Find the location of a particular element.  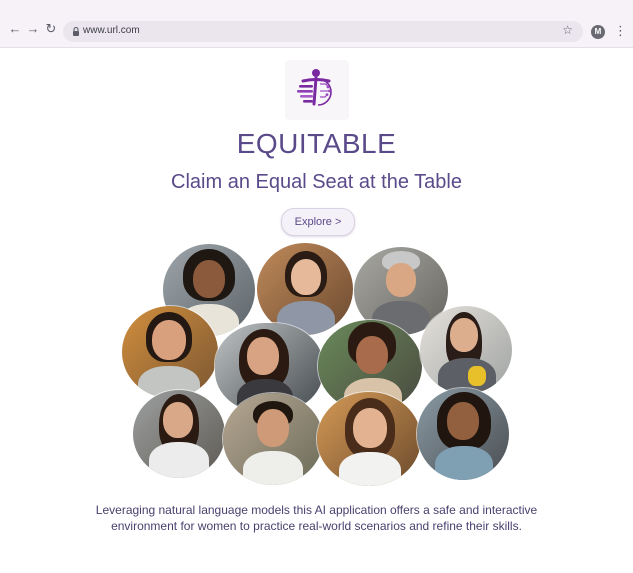

explore-button: Explore > is located at coordinates (318, 222).